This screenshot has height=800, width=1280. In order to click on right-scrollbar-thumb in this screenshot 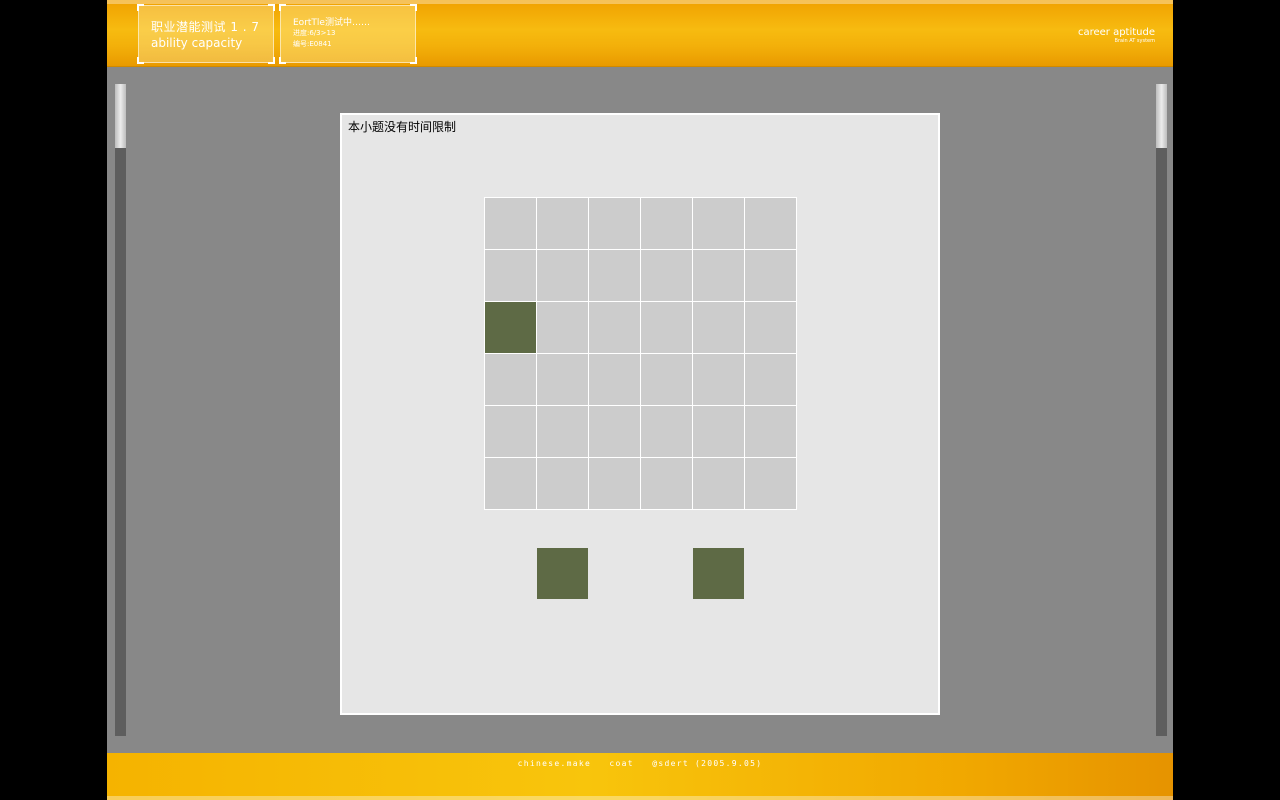, I will do `click(1161, 116)`.